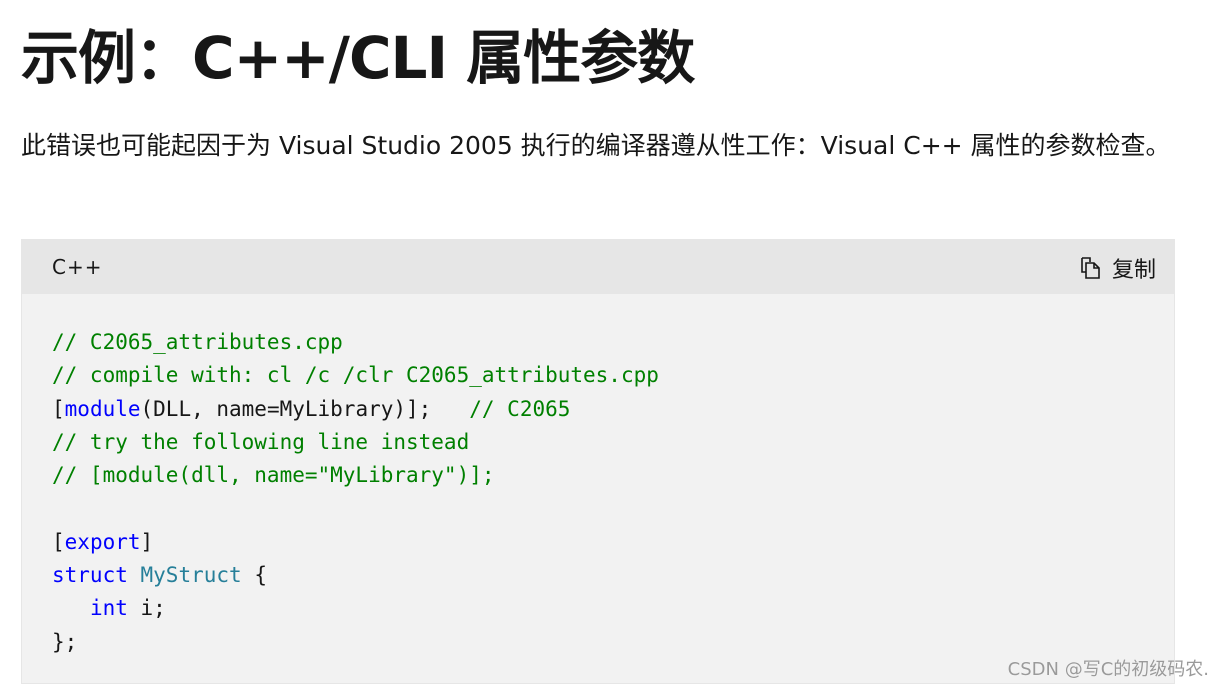  Describe the element at coordinates (254, 575) in the screenshot. I see `code-token-plain: {` at that location.